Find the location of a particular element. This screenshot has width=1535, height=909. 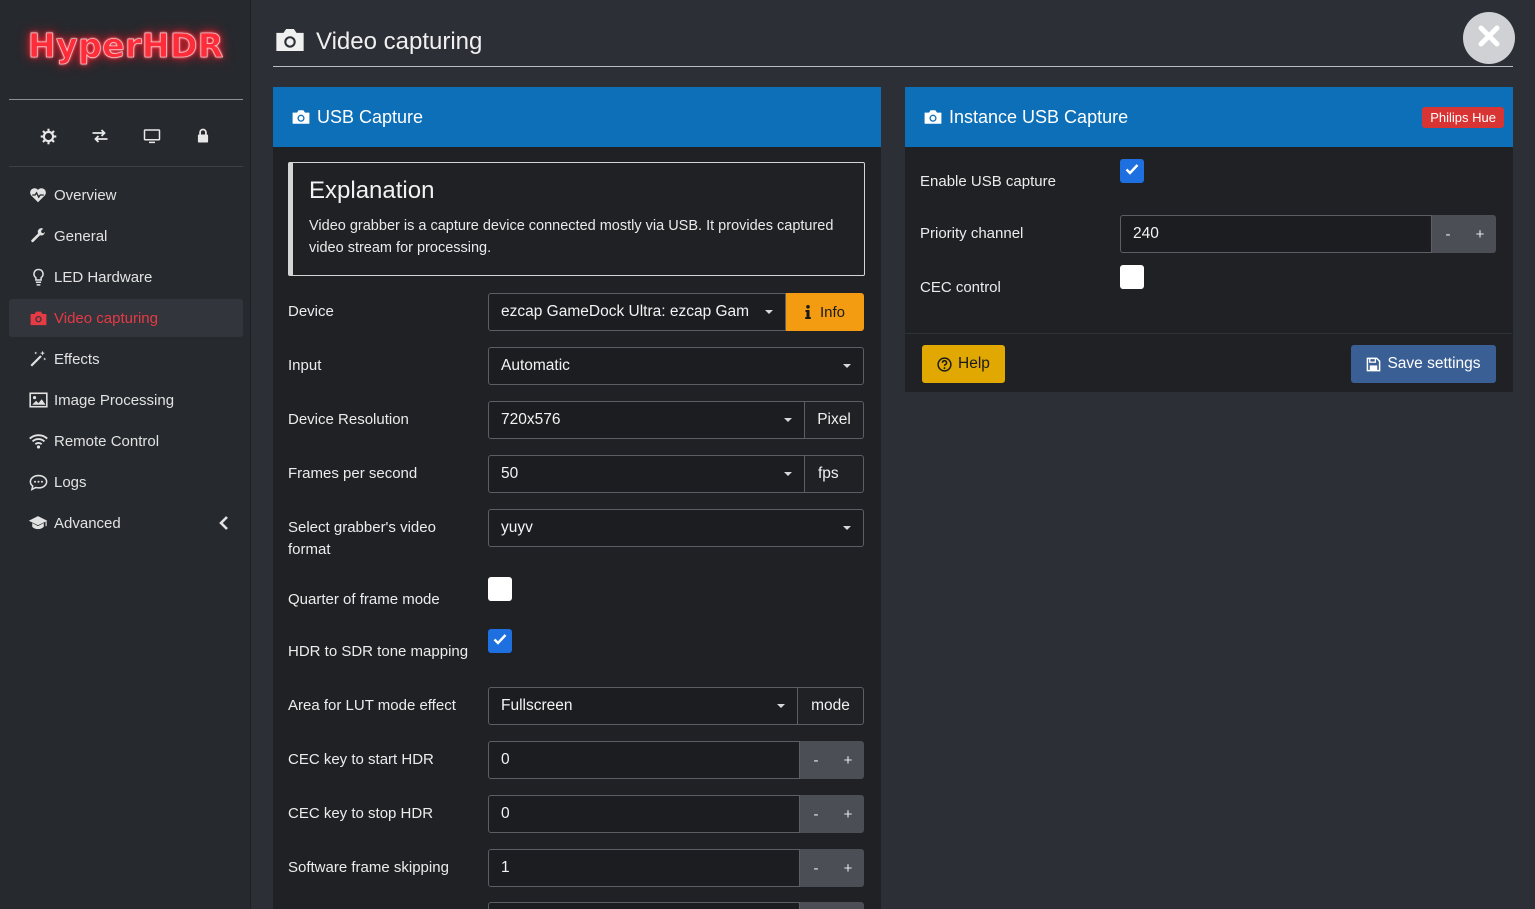

panel-title: USB Capture is located at coordinates (370, 116).